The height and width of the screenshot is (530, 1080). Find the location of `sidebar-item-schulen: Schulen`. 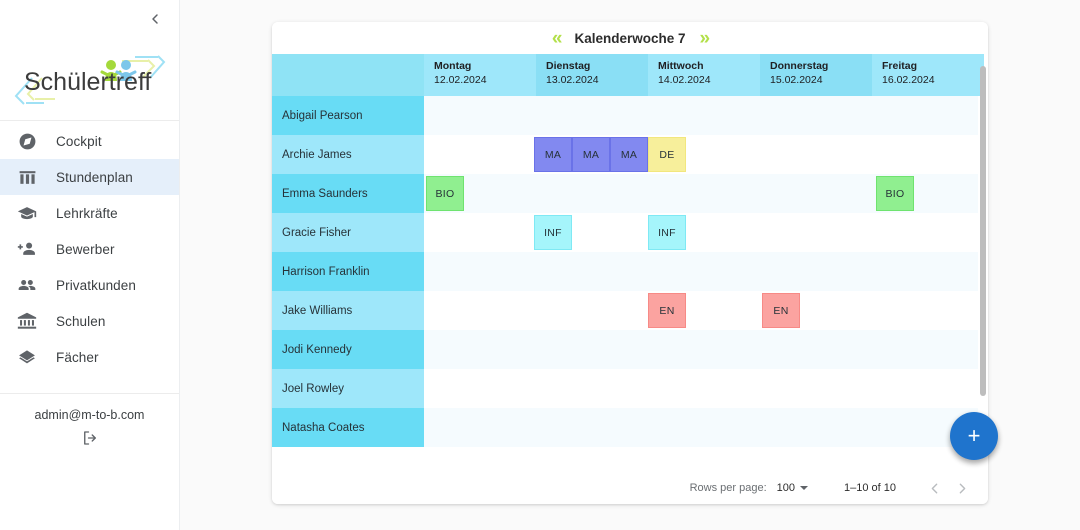

sidebar-item-schulen: Schulen is located at coordinates (89, 321).